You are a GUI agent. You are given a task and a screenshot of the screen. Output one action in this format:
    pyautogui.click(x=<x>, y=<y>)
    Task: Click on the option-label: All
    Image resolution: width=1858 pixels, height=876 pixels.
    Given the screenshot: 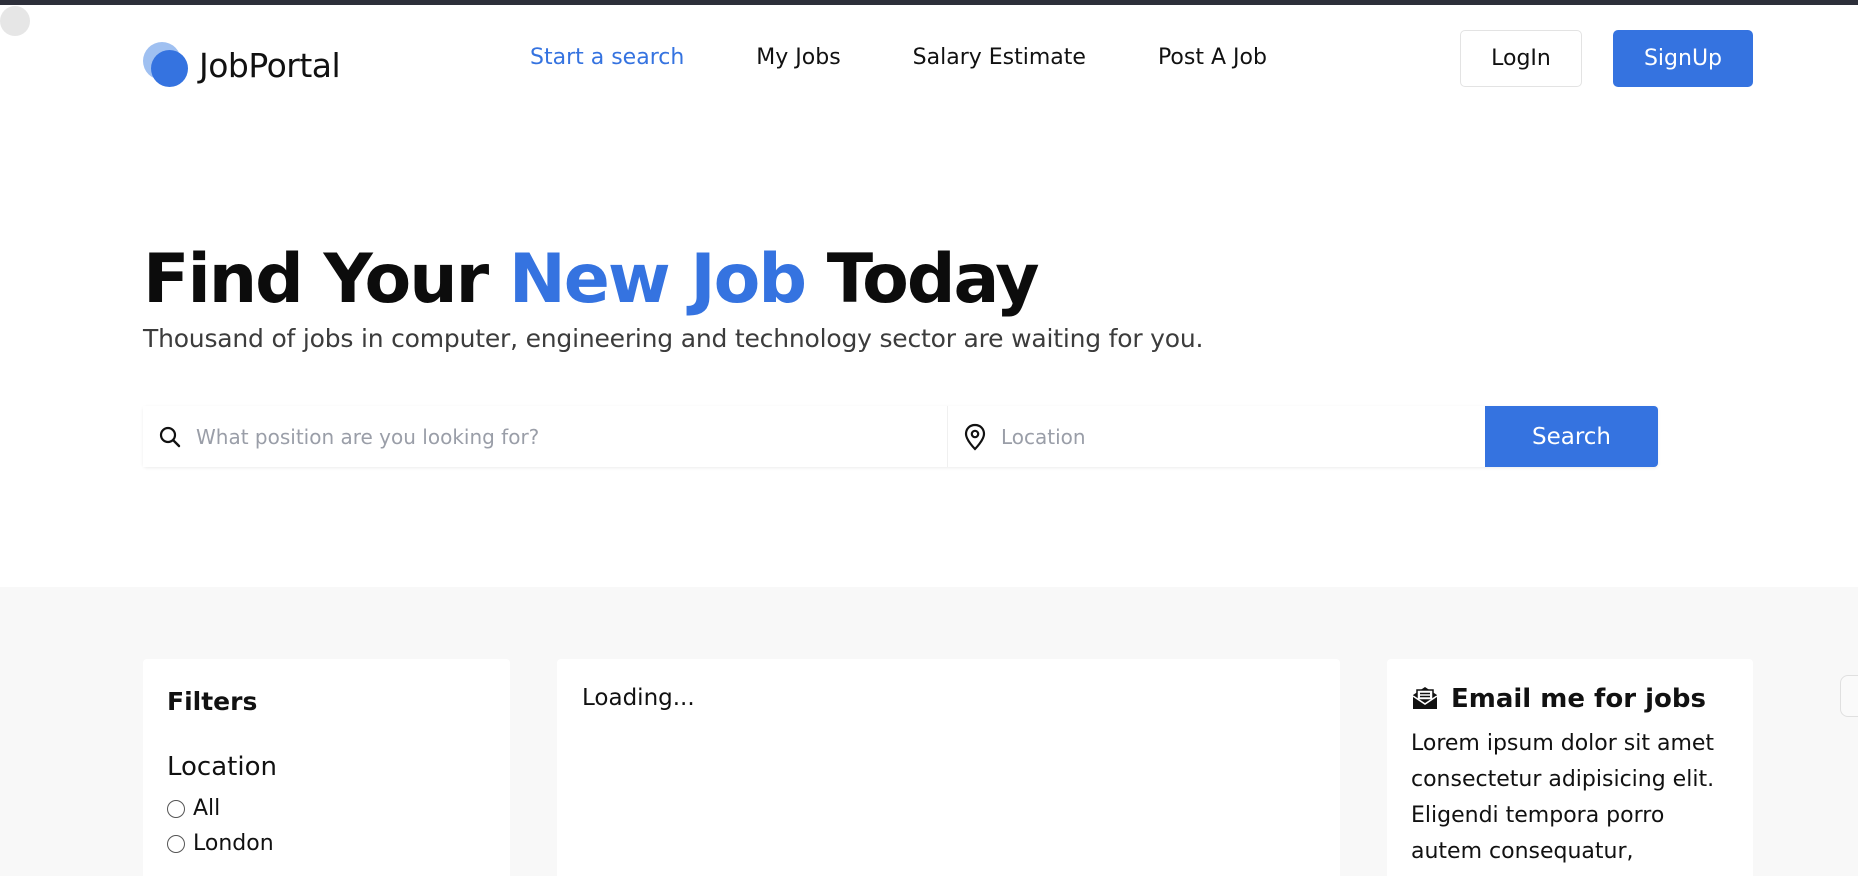 What is the action you would take?
    pyautogui.click(x=207, y=808)
    